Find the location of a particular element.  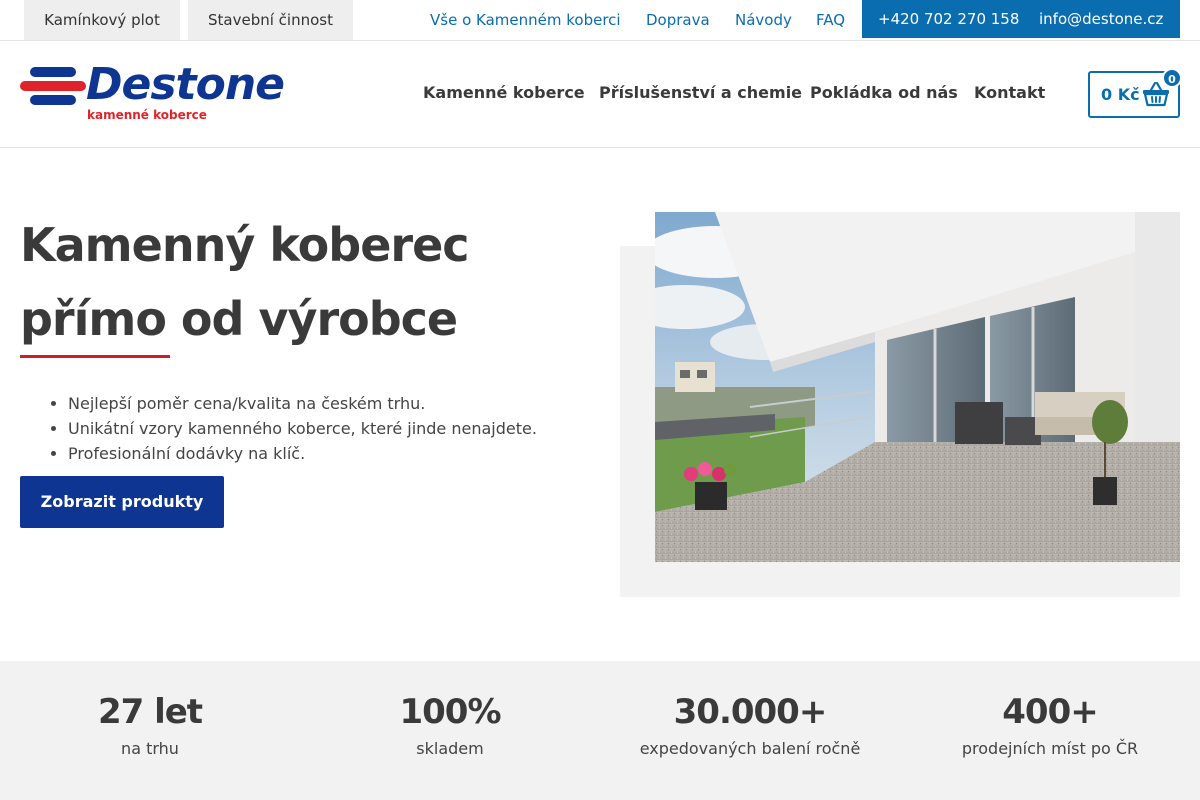

stat-years: 27 let na trhu is located at coordinates (150, 723).